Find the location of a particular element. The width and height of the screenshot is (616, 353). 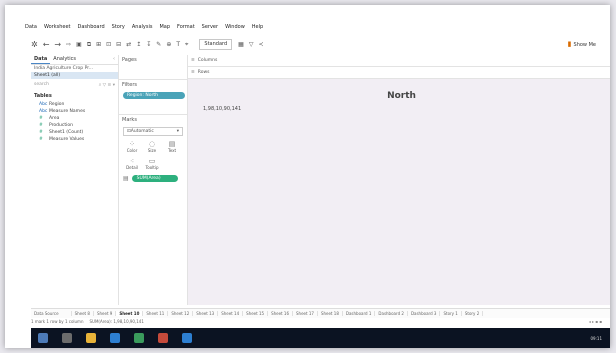

field-sheet-count: # Sheet1 (Count) is located at coordinates (74, 132).